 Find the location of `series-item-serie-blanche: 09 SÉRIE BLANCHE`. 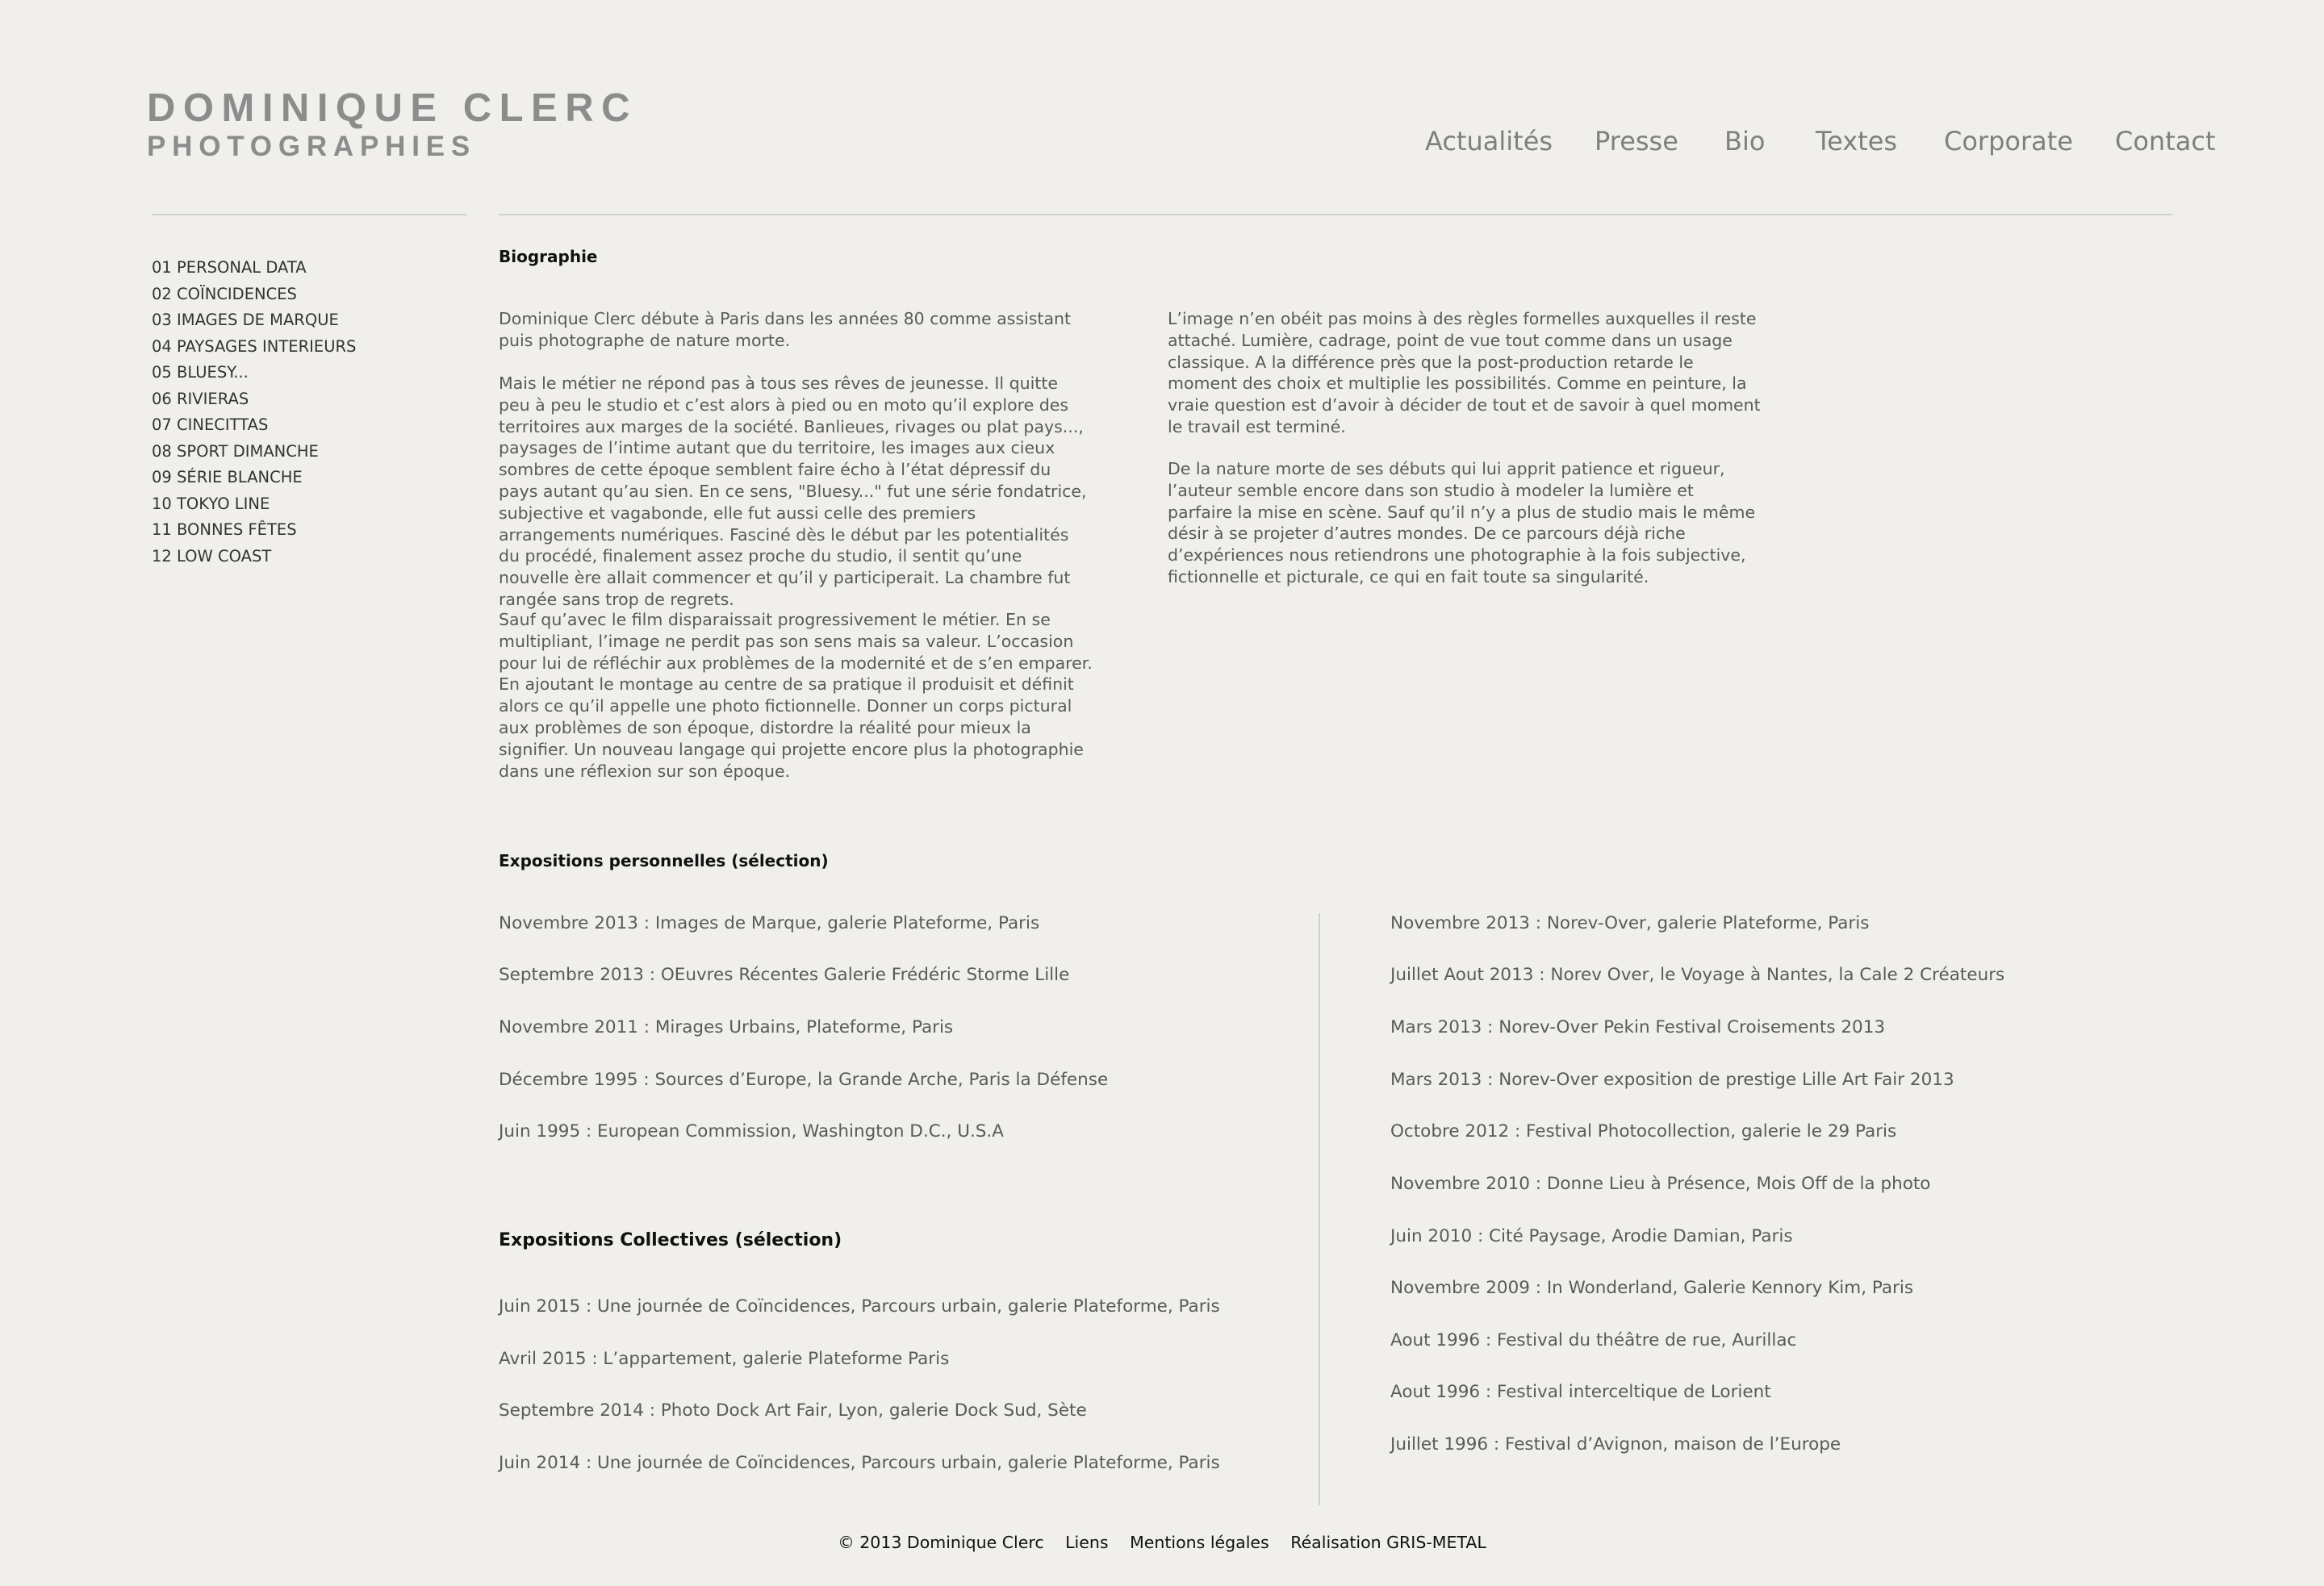

series-item-serie-blanche: 09 SÉRIE BLANCHE is located at coordinates (254, 478).